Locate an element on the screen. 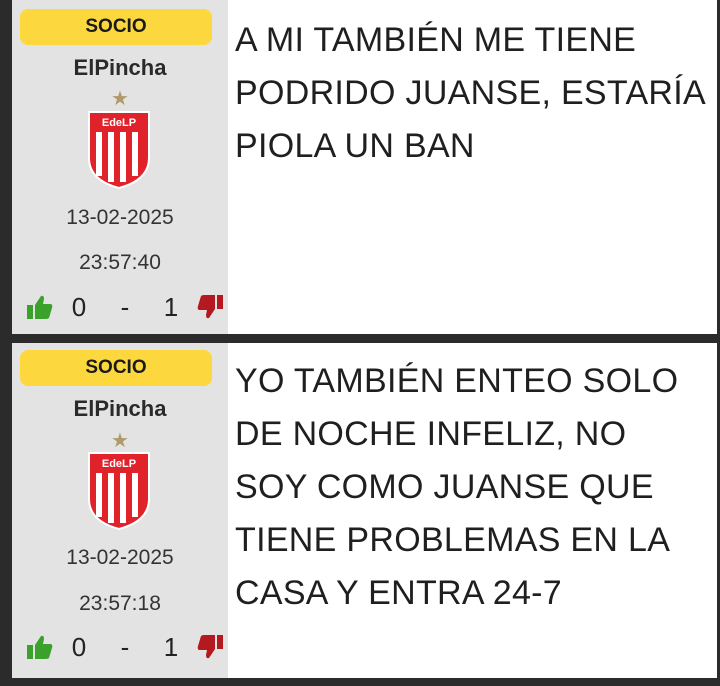 This screenshot has width=720, height=686. post-time: 23:57:18 is located at coordinates (120, 603).